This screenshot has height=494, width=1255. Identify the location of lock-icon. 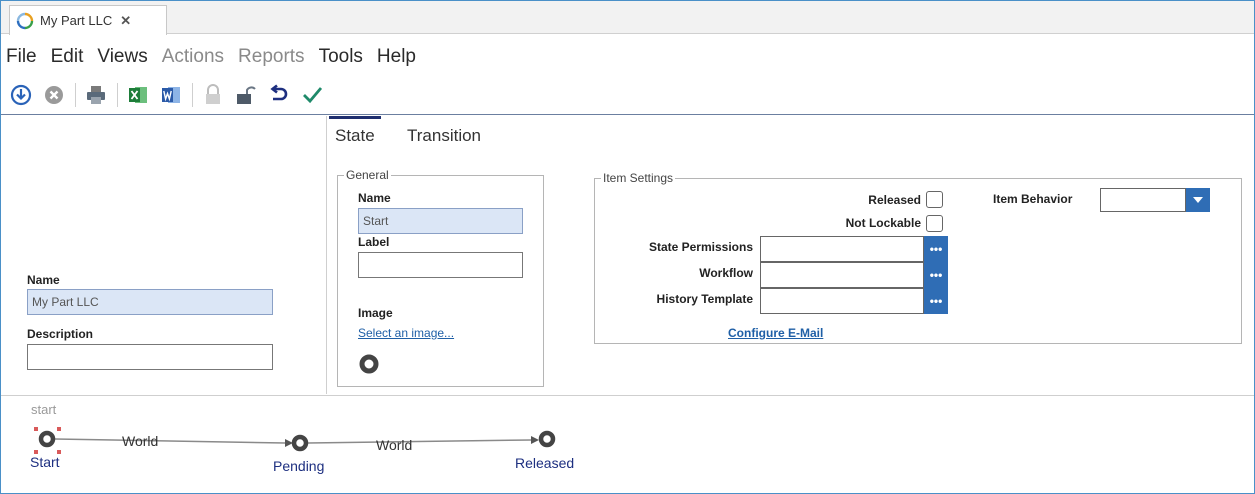
(213, 93).